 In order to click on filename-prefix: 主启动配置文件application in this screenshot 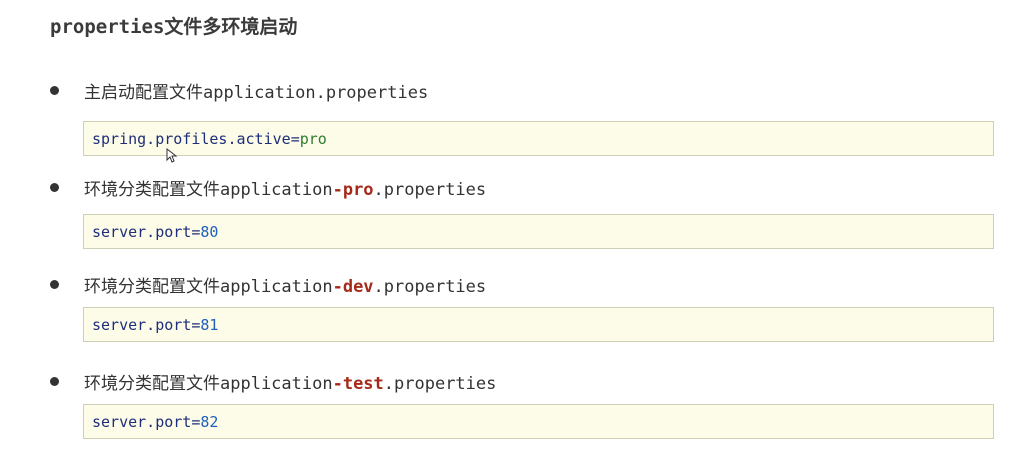, I will do `click(200, 92)`.